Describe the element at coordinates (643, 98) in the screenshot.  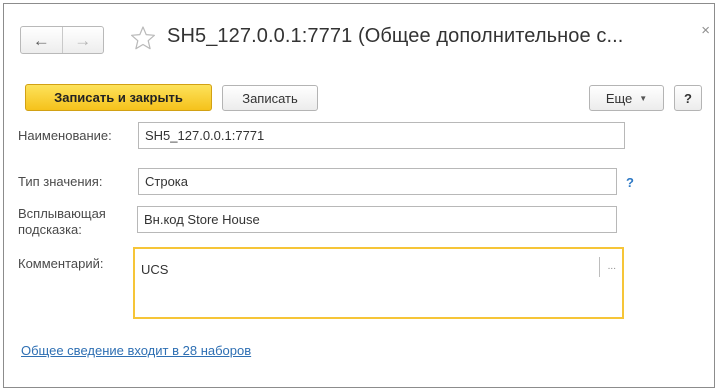
I see `chevron-down-icon: ▼` at that location.